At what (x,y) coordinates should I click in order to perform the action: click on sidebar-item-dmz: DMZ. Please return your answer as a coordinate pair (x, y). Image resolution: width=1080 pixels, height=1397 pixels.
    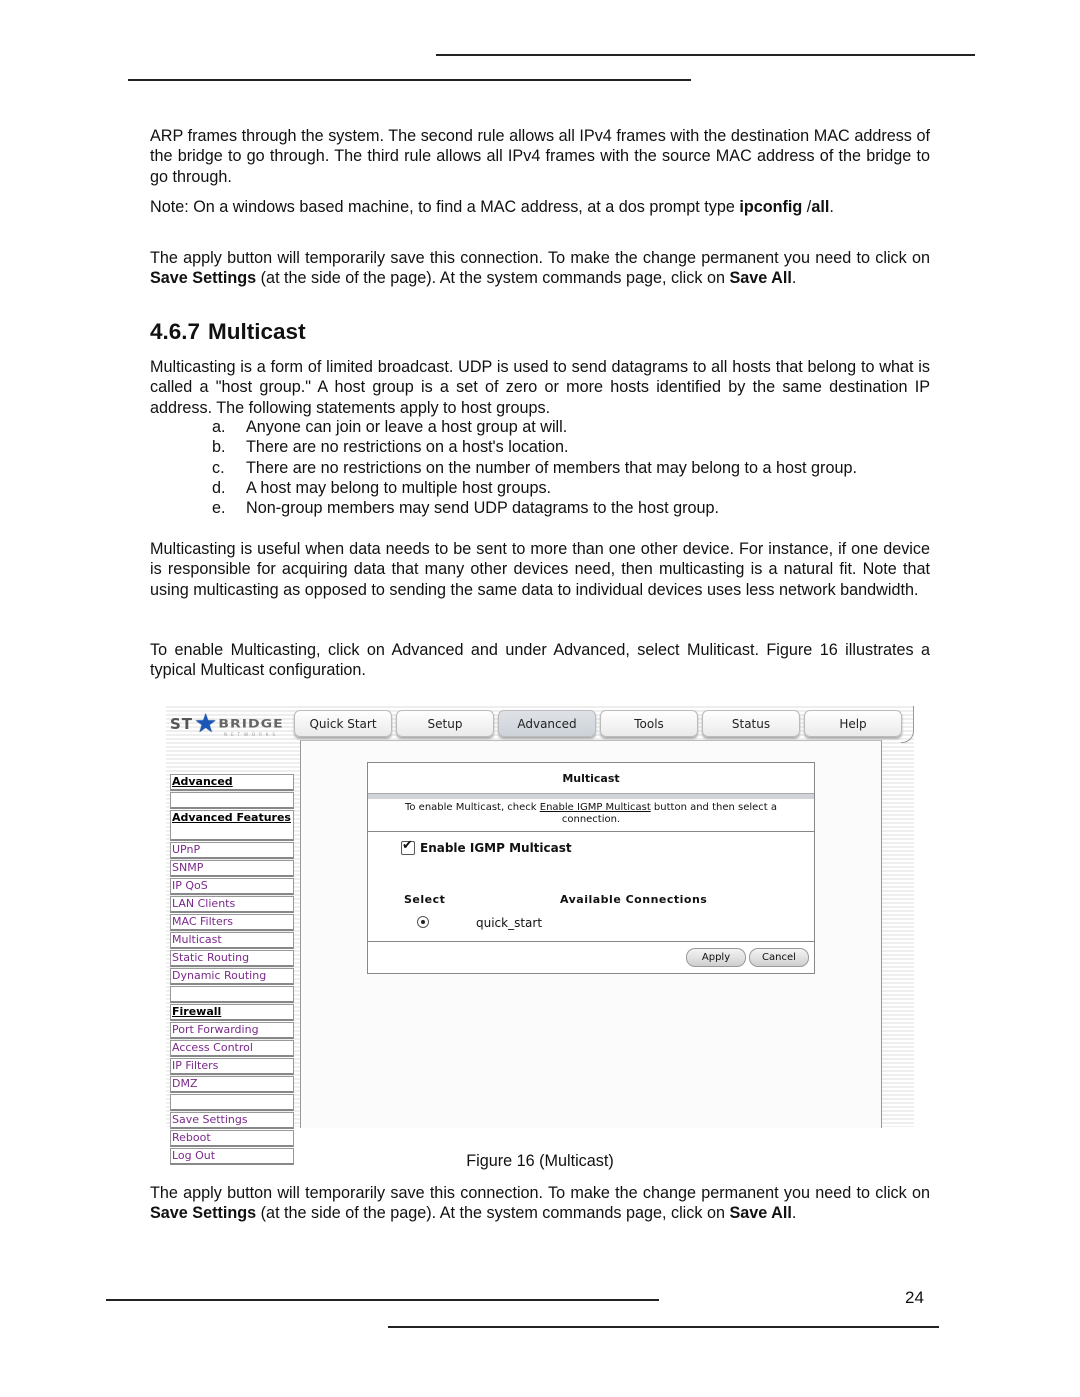
    Looking at the image, I should click on (232, 1084).